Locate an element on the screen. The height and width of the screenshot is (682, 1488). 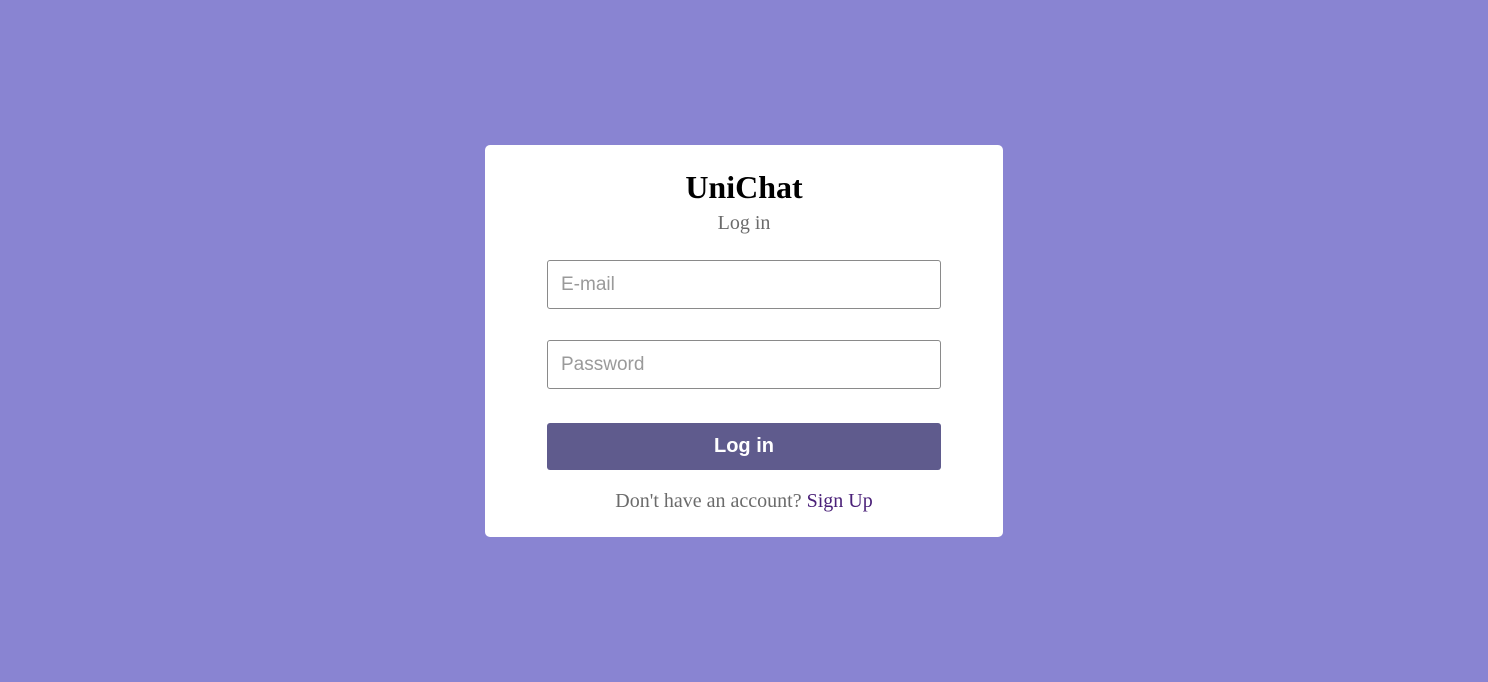
app-title: UniChat is located at coordinates (744, 187).